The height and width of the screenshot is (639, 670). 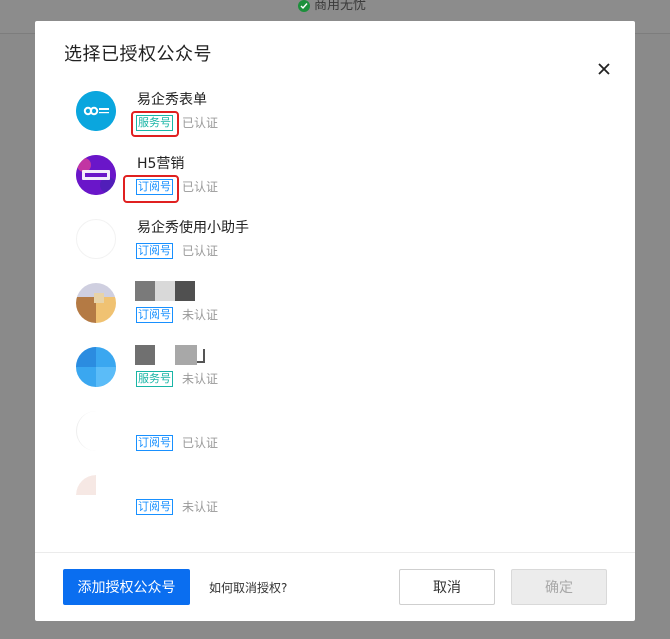 What do you see at coordinates (248, 587) in the screenshot?
I see `how-to-revoke-link: 如何取消授权?` at bounding box center [248, 587].